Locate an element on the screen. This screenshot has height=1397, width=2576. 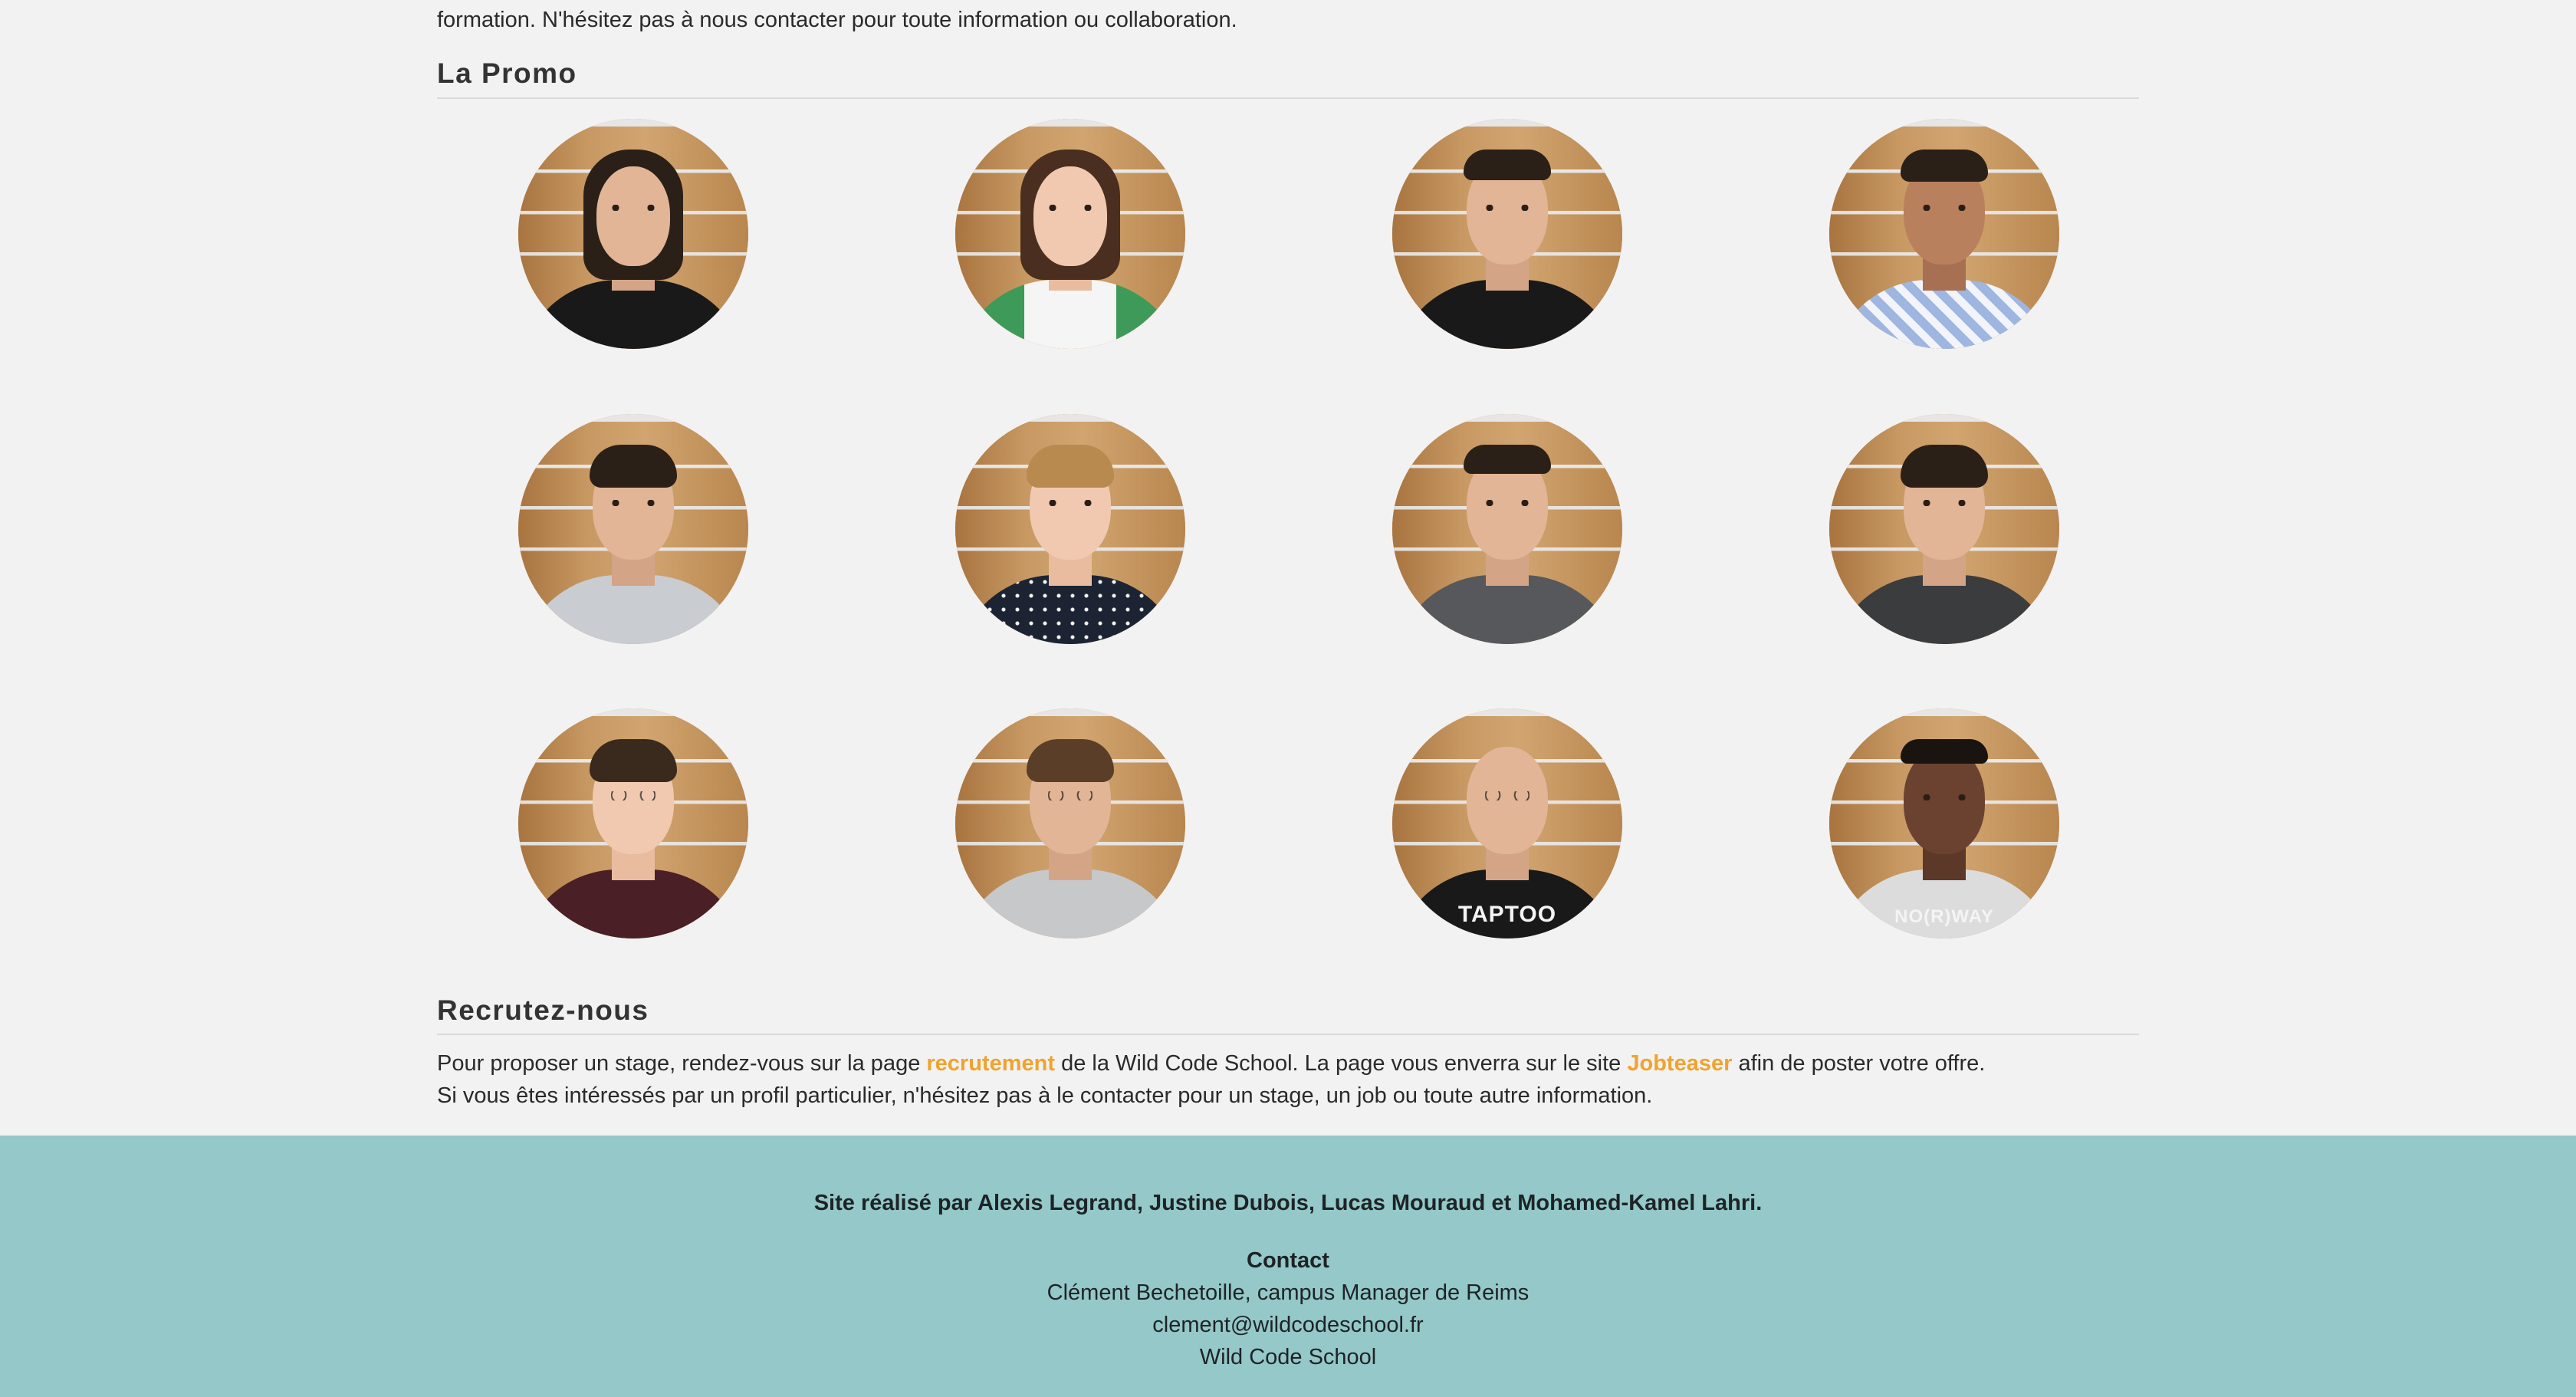
contact-title: Contact is located at coordinates (1288, 1260).